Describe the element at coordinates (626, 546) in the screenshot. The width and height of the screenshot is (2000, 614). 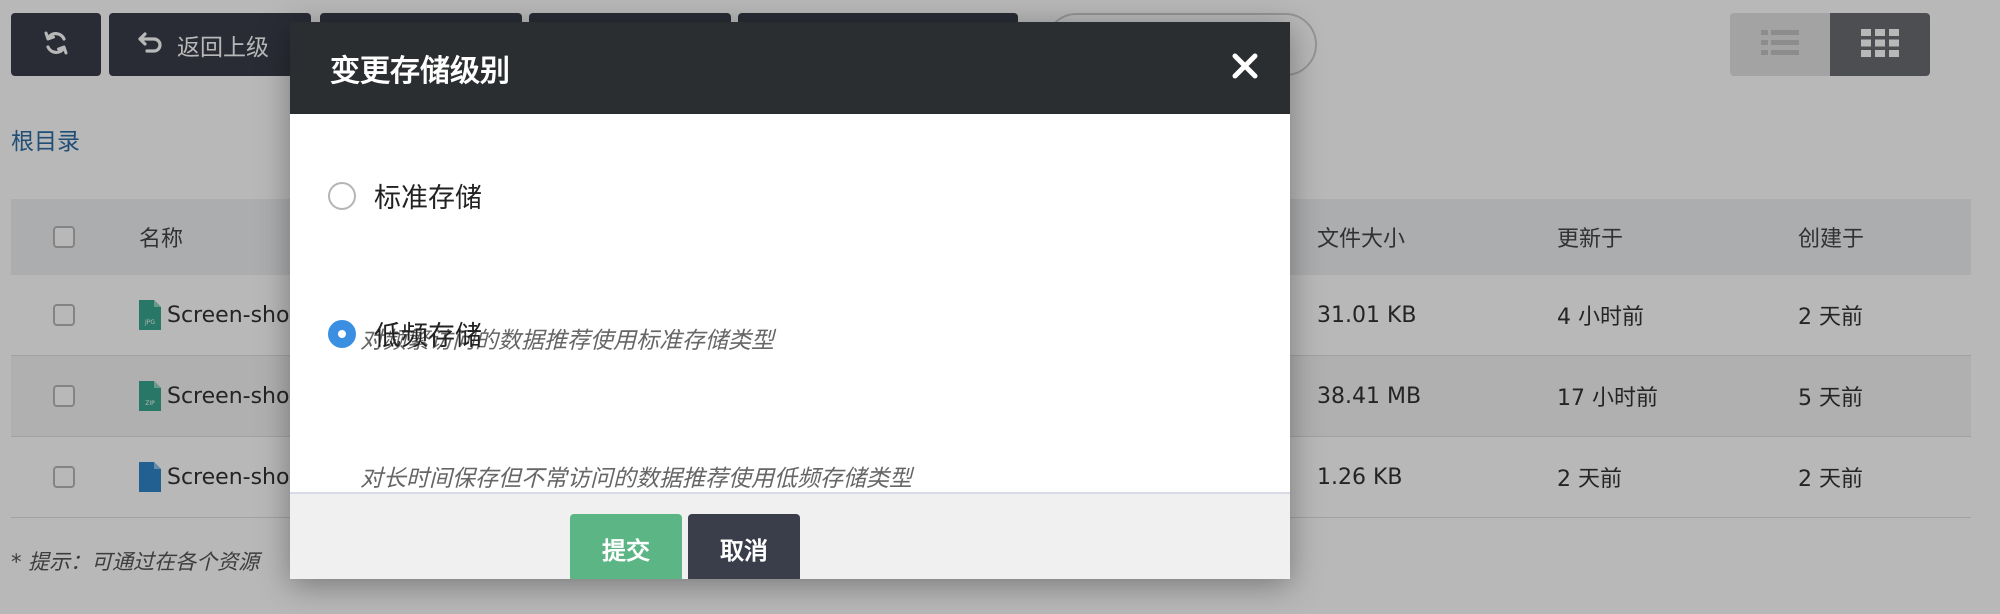
I see `submit-button: 提交` at that location.